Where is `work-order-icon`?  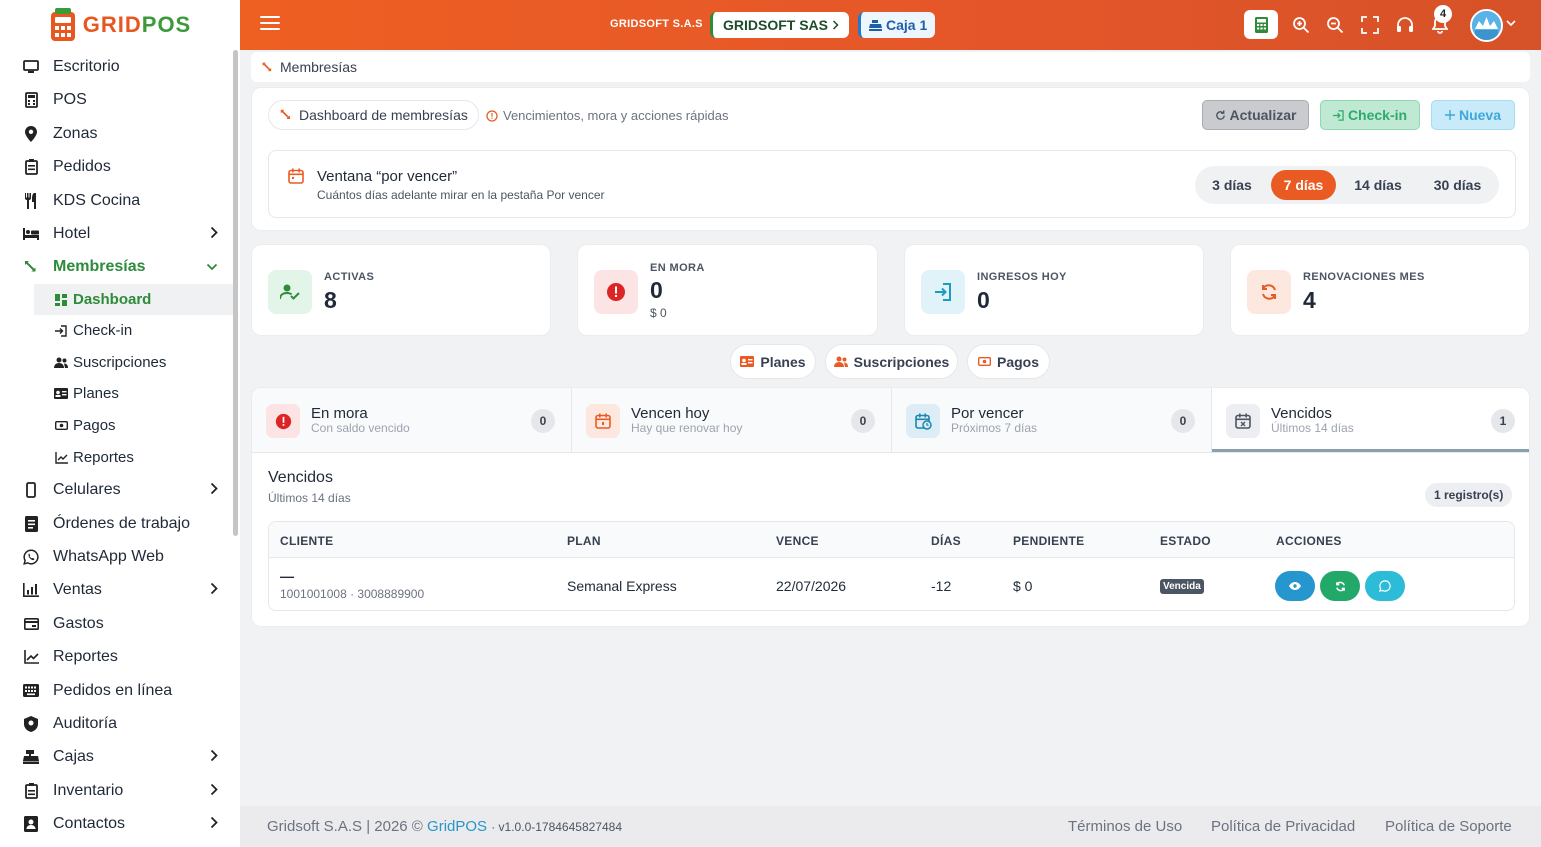
work-order-icon is located at coordinates (31, 524).